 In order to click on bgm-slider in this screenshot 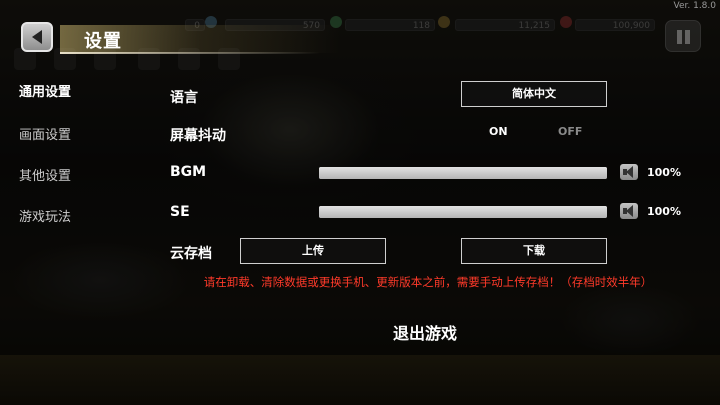, I will do `click(463, 173)`.